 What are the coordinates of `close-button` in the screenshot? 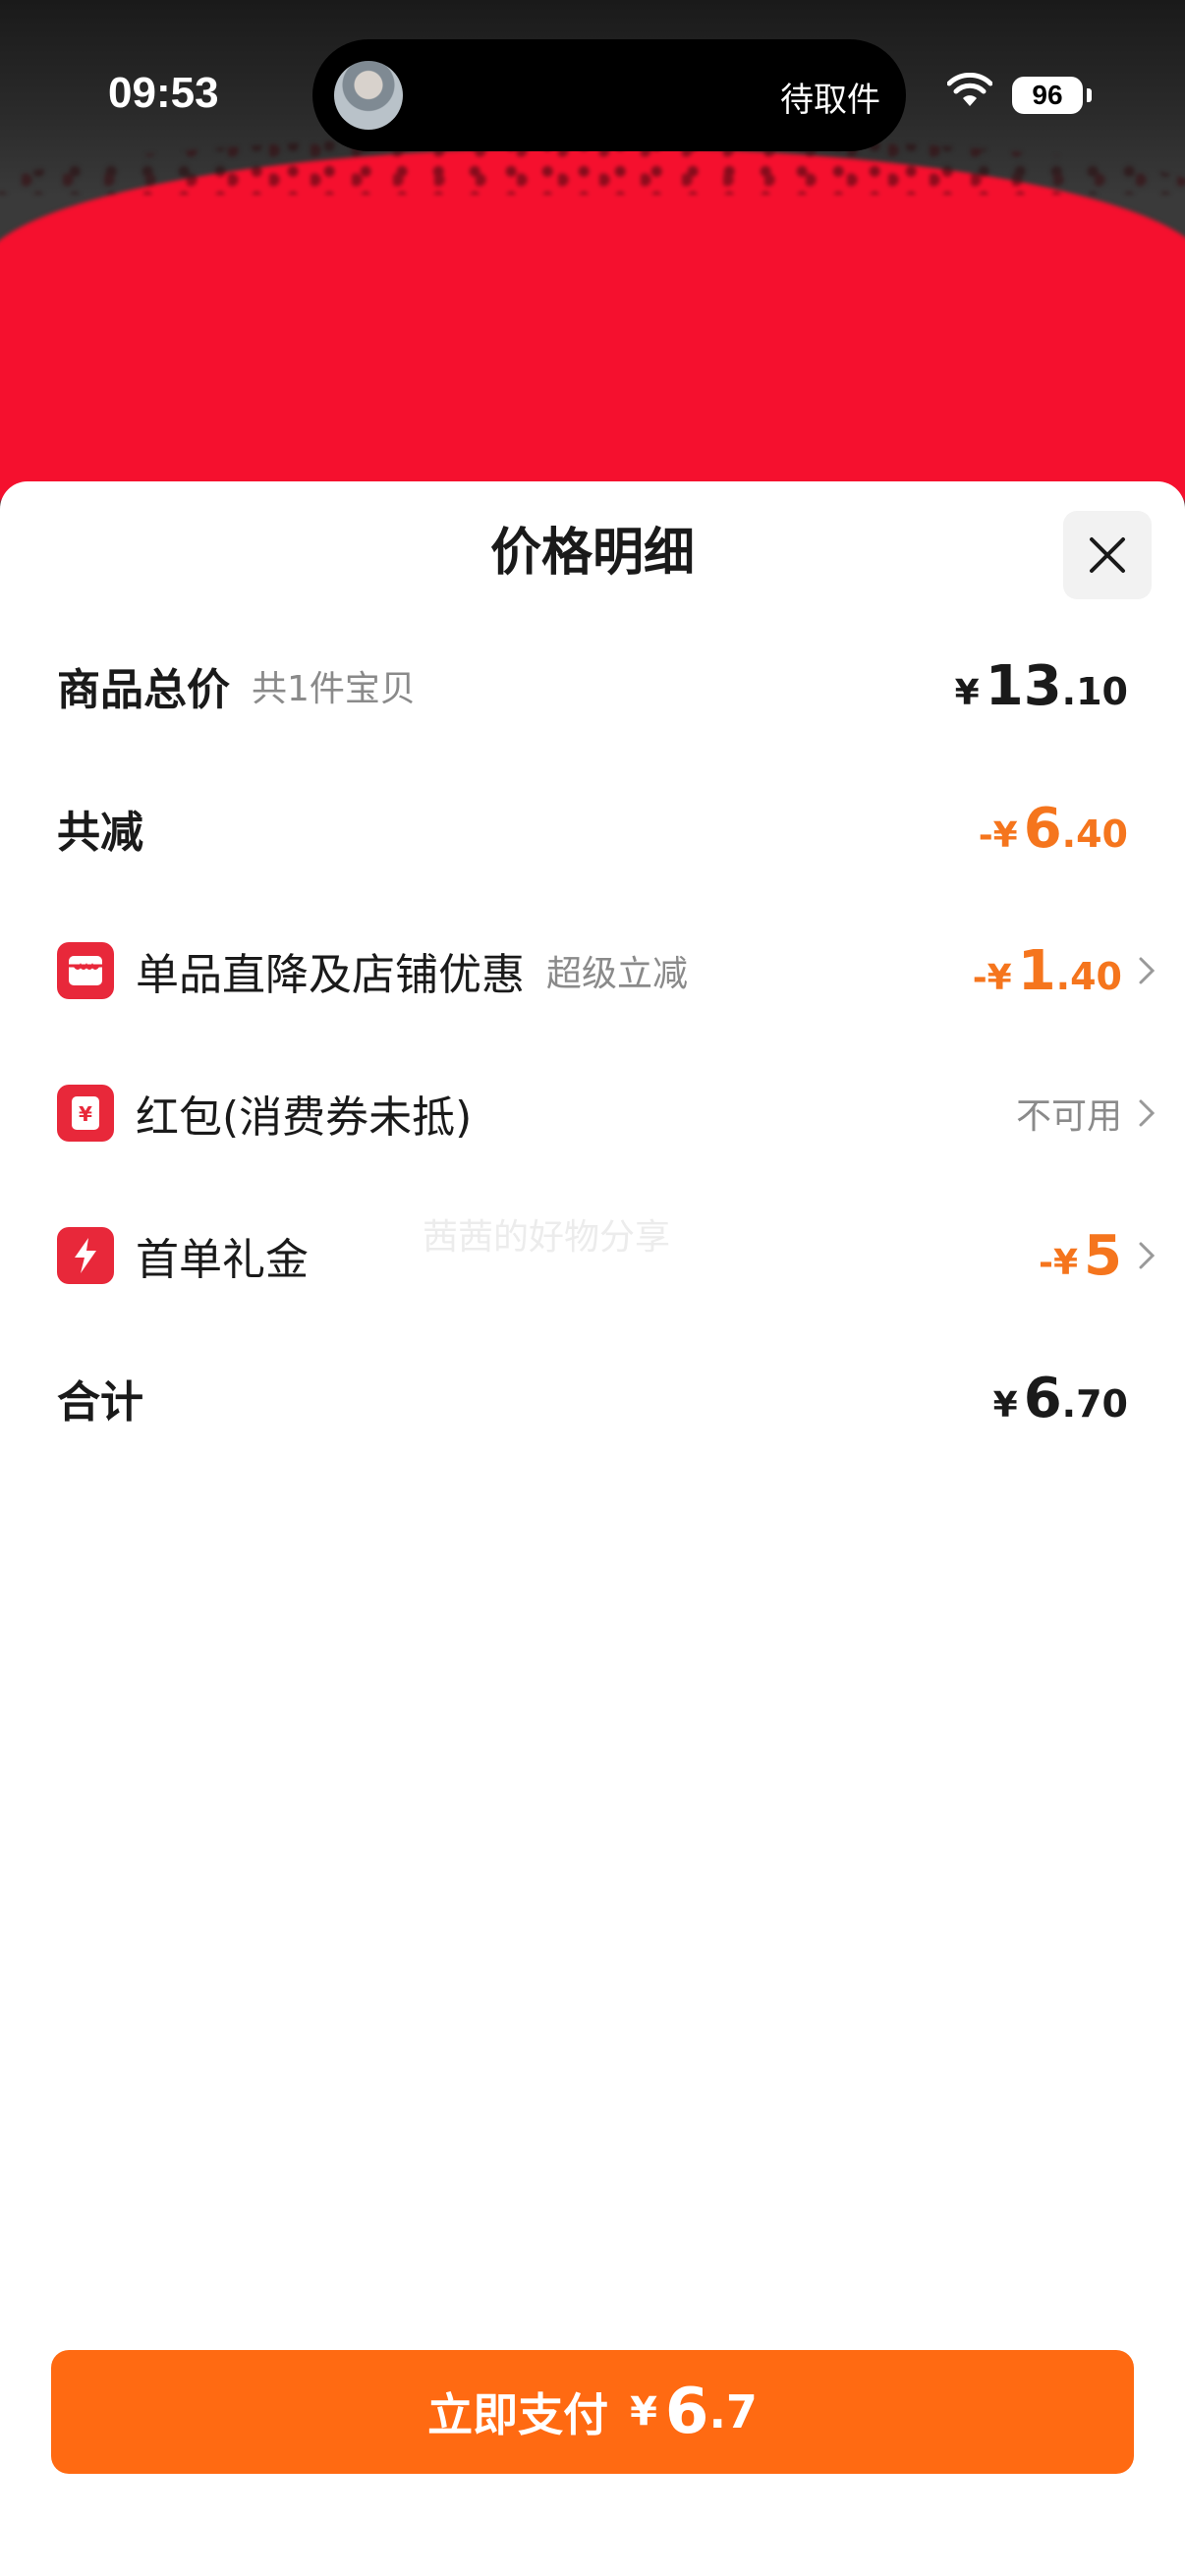 It's located at (1107, 555).